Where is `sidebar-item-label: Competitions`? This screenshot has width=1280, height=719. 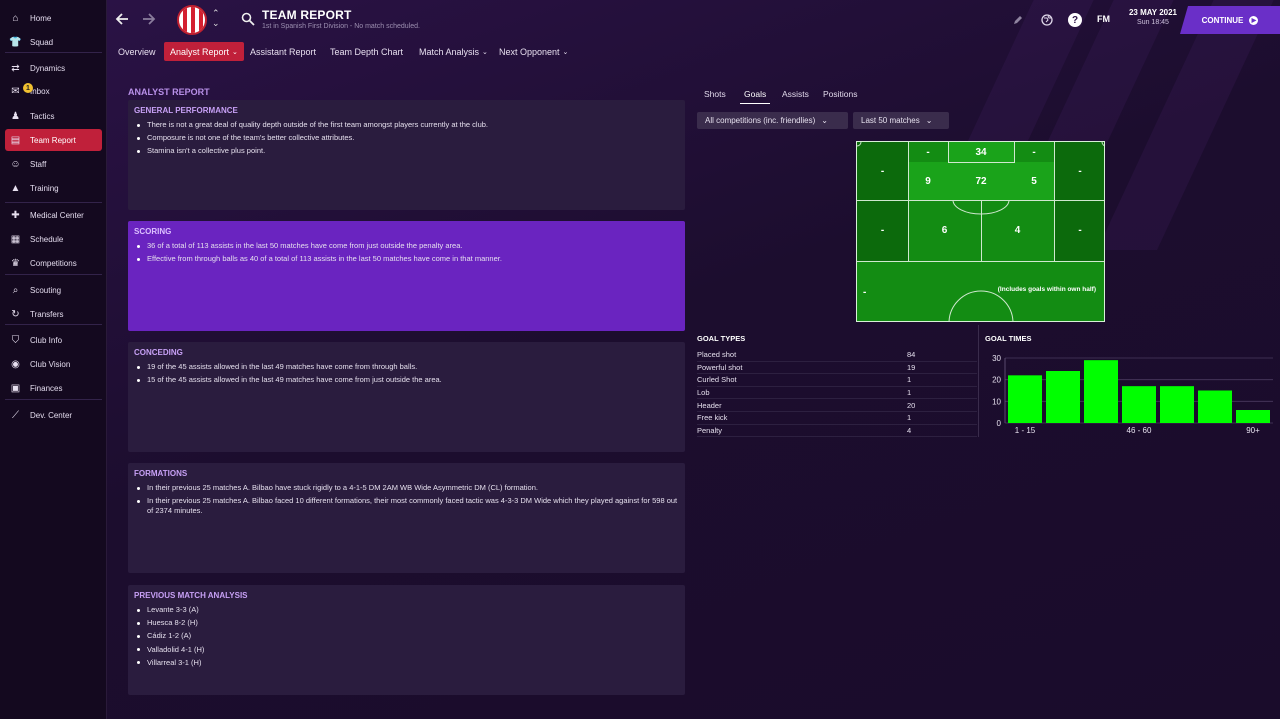
sidebar-item-label: Competitions is located at coordinates (53, 263).